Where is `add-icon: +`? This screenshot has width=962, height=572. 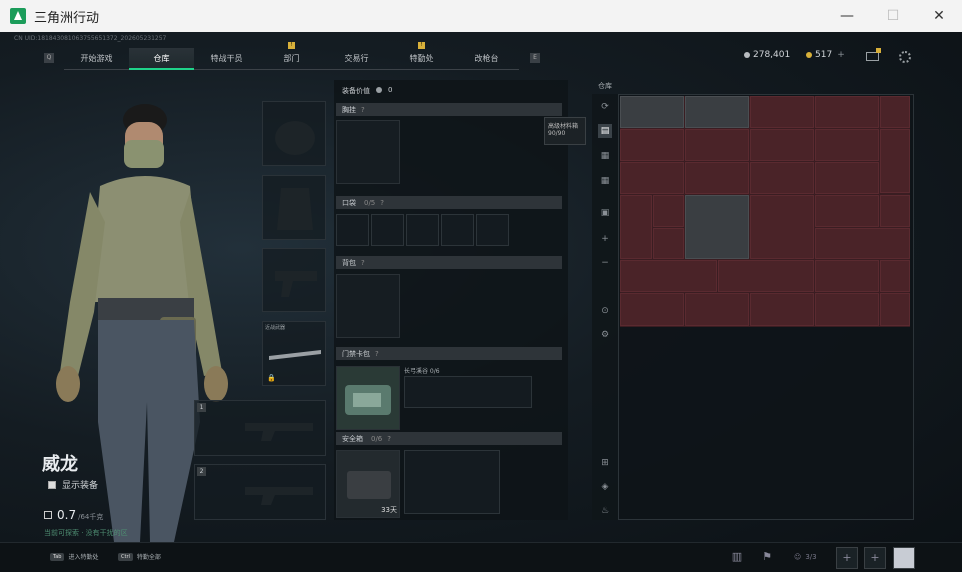
add-icon: + is located at coordinates (605, 239).